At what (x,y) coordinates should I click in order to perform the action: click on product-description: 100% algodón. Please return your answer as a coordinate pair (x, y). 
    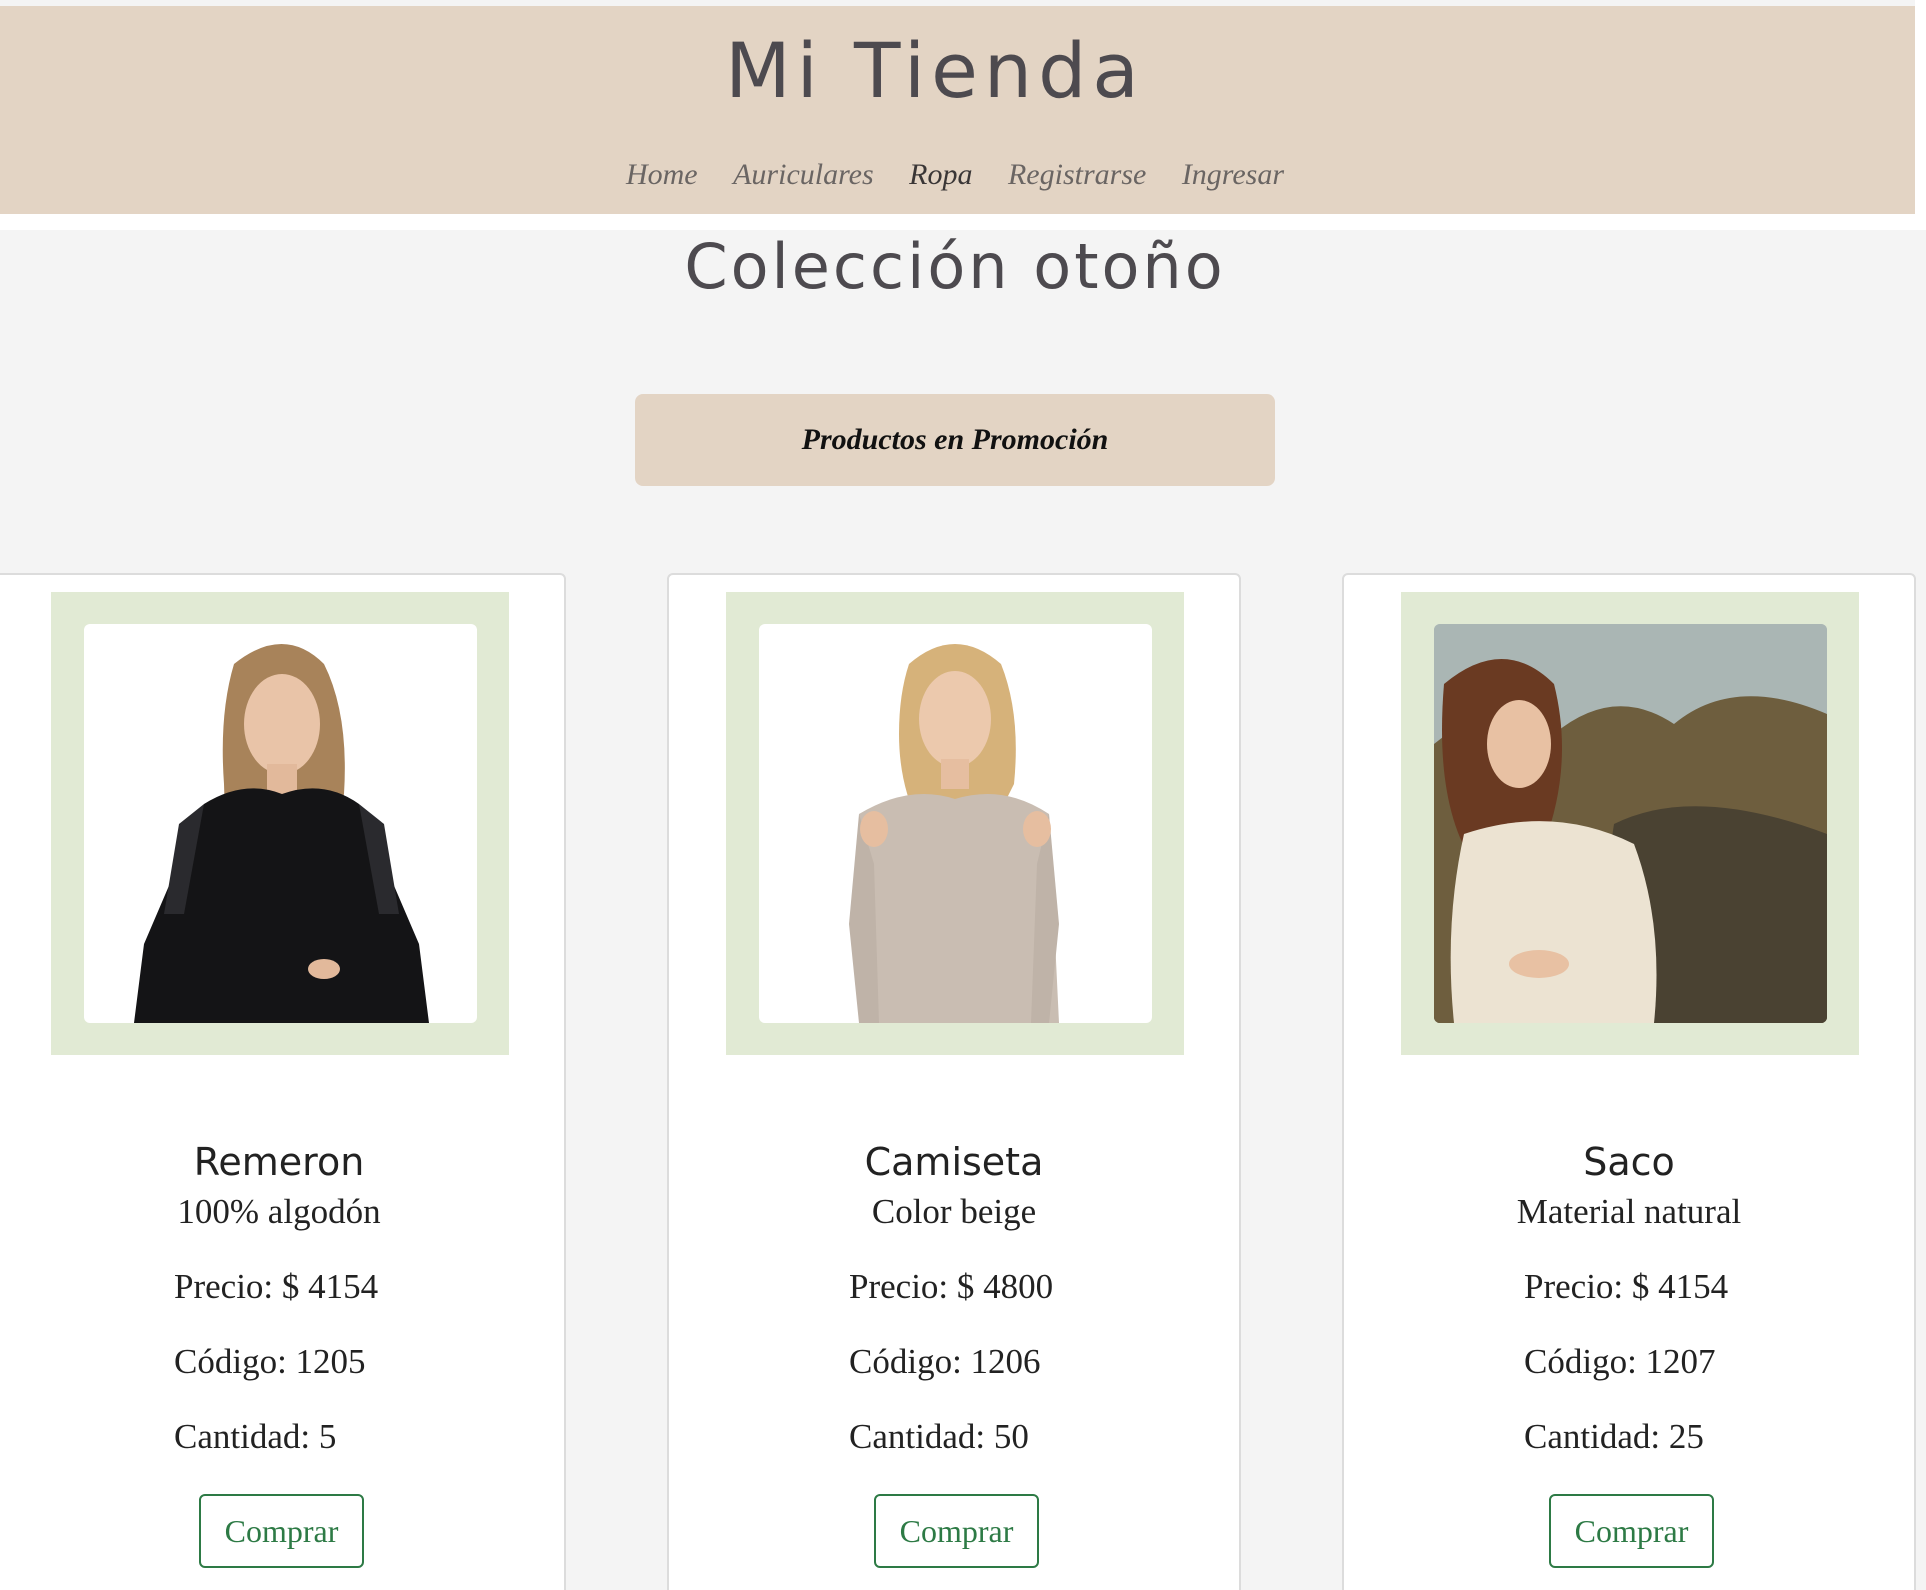
    Looking at the image, I should click on (279, 1211).